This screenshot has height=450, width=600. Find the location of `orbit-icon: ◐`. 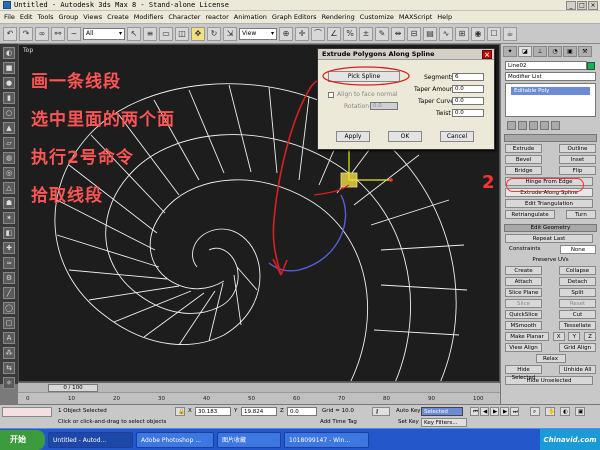

orbit-icon: ◐ is located at coordinates (565, 411).